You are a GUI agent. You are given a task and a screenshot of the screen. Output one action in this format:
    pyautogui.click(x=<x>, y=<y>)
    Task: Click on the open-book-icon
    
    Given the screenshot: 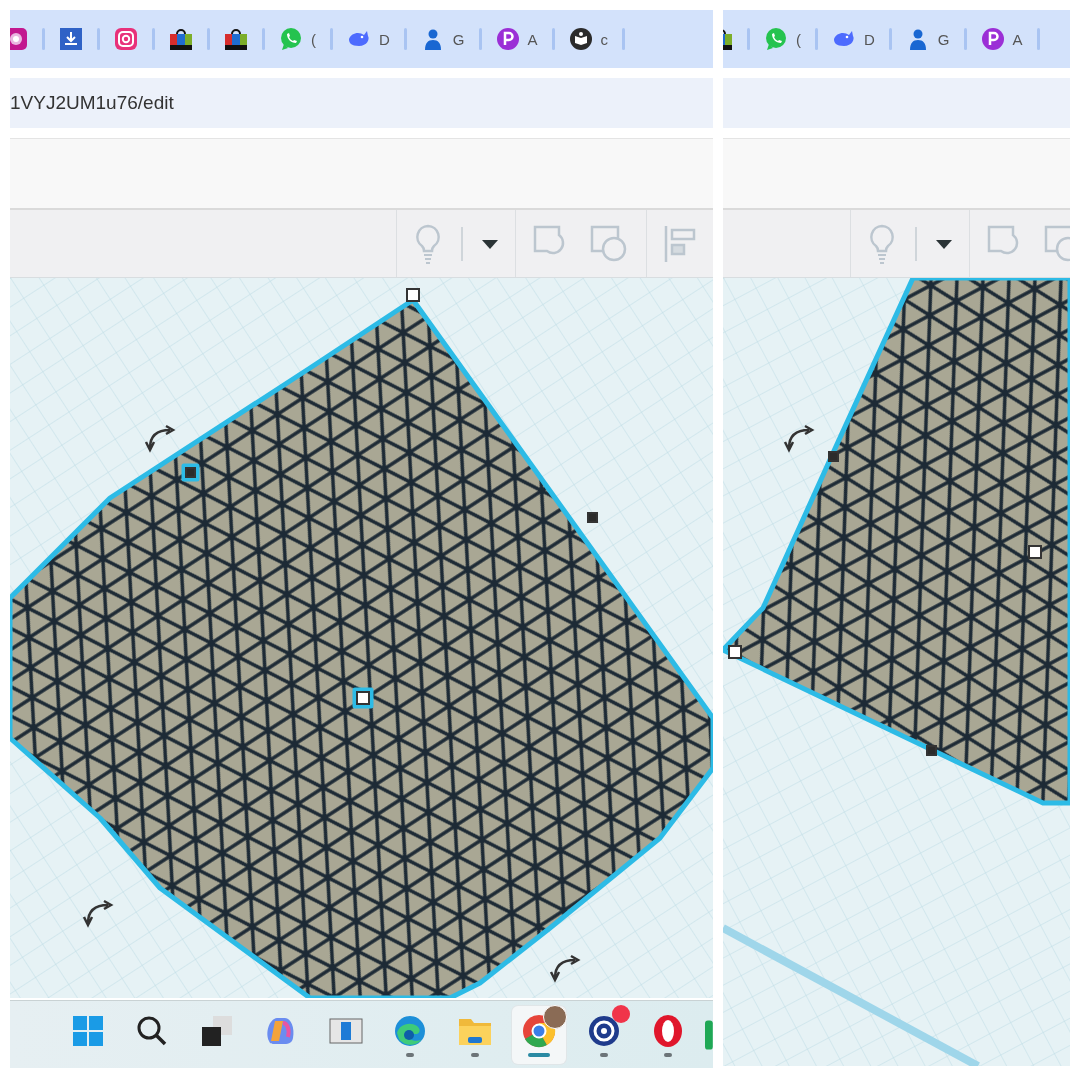 What is the action you would take?
    pyautogui.click(x=580, y=39)
    